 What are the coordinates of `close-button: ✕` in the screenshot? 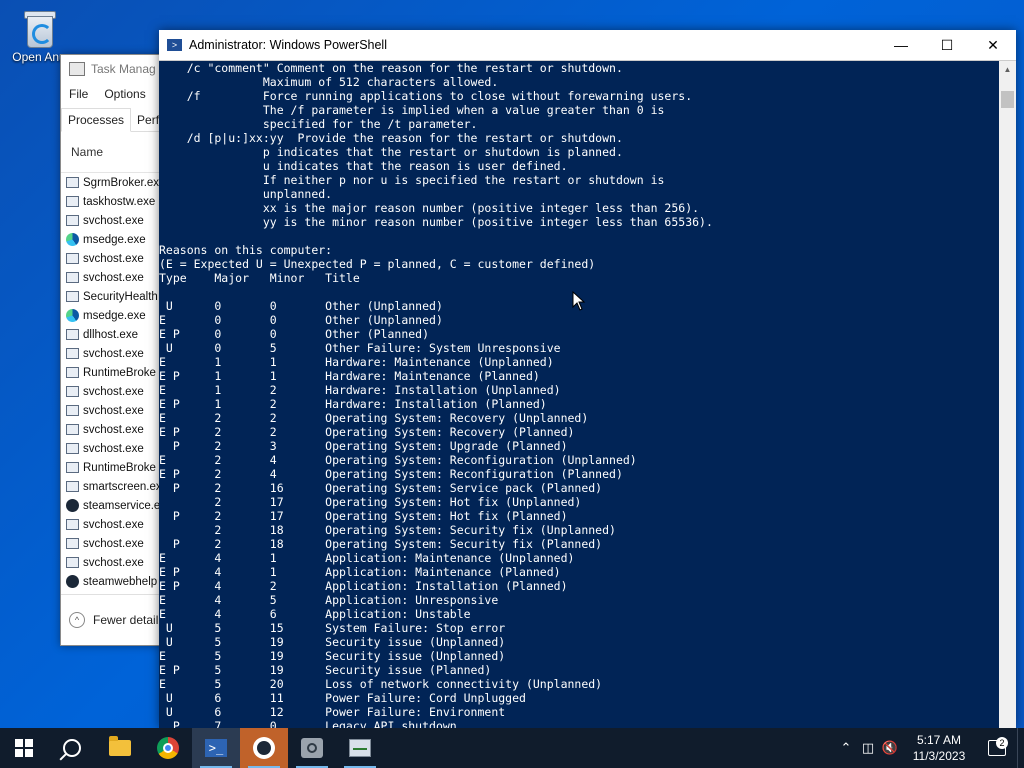 It's located at (993, 45).